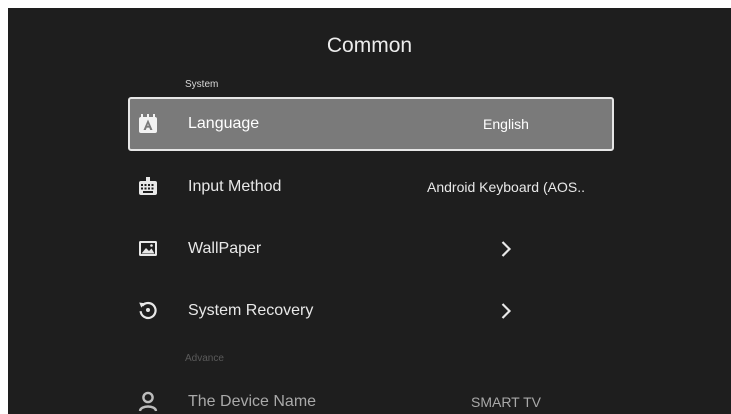 The height and width of the screenshot is (414, 731). I want to click on setting-label-wallpaper: WallPaper, so click(225, 248).